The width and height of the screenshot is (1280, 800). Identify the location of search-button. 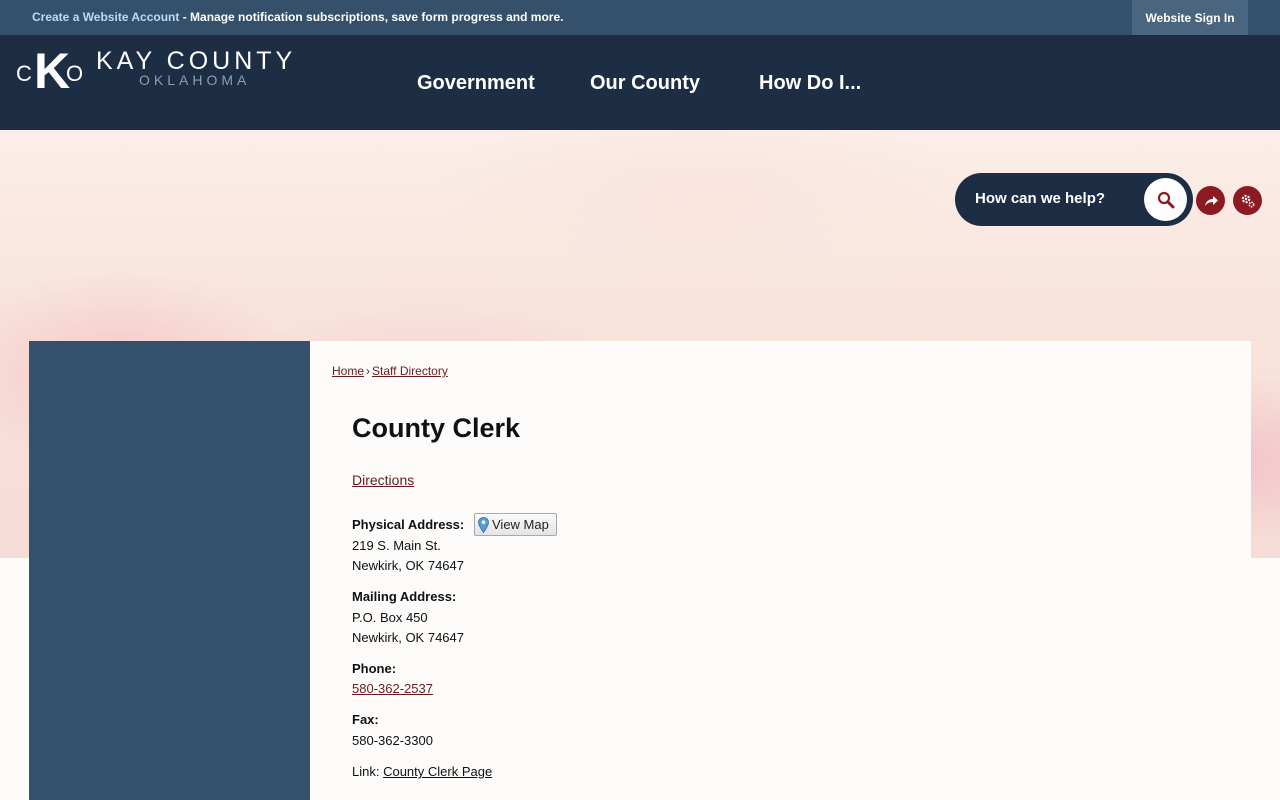
(1165, 199).